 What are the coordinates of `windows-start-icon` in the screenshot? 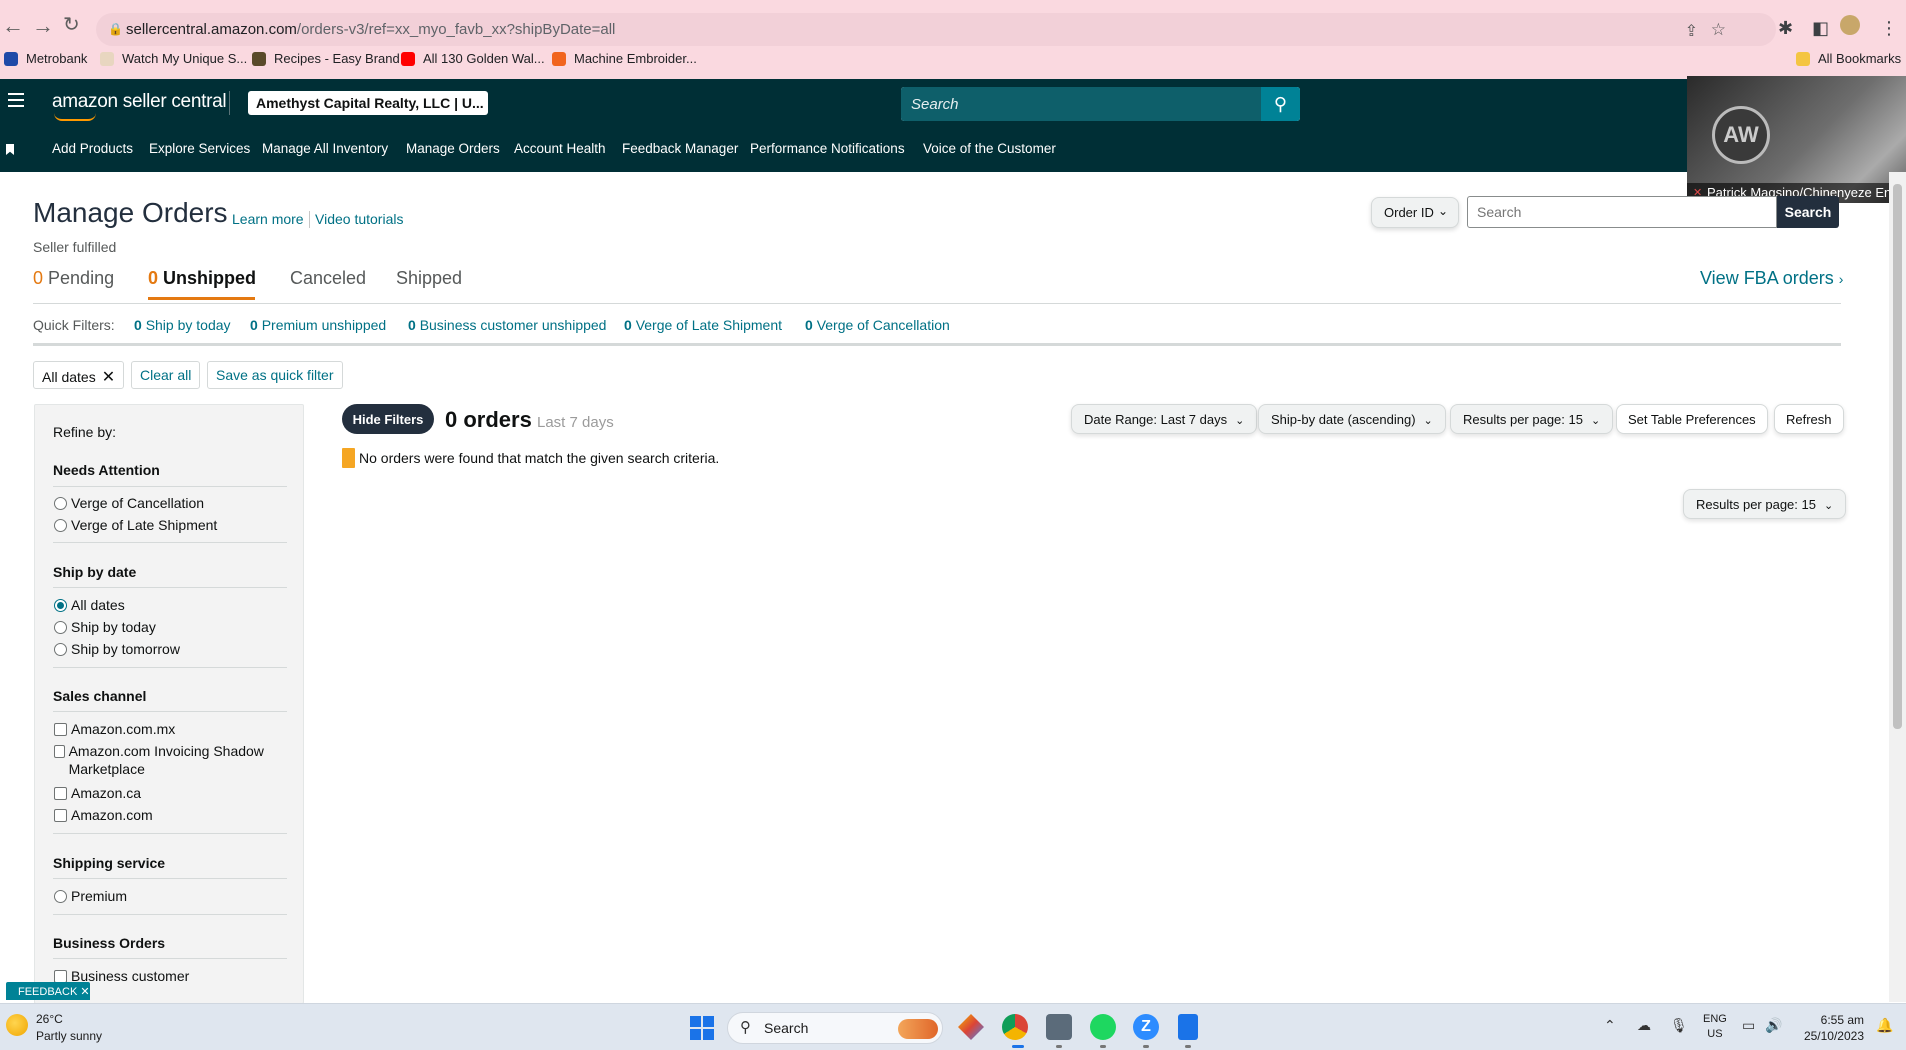 It's located at (702, 1028).